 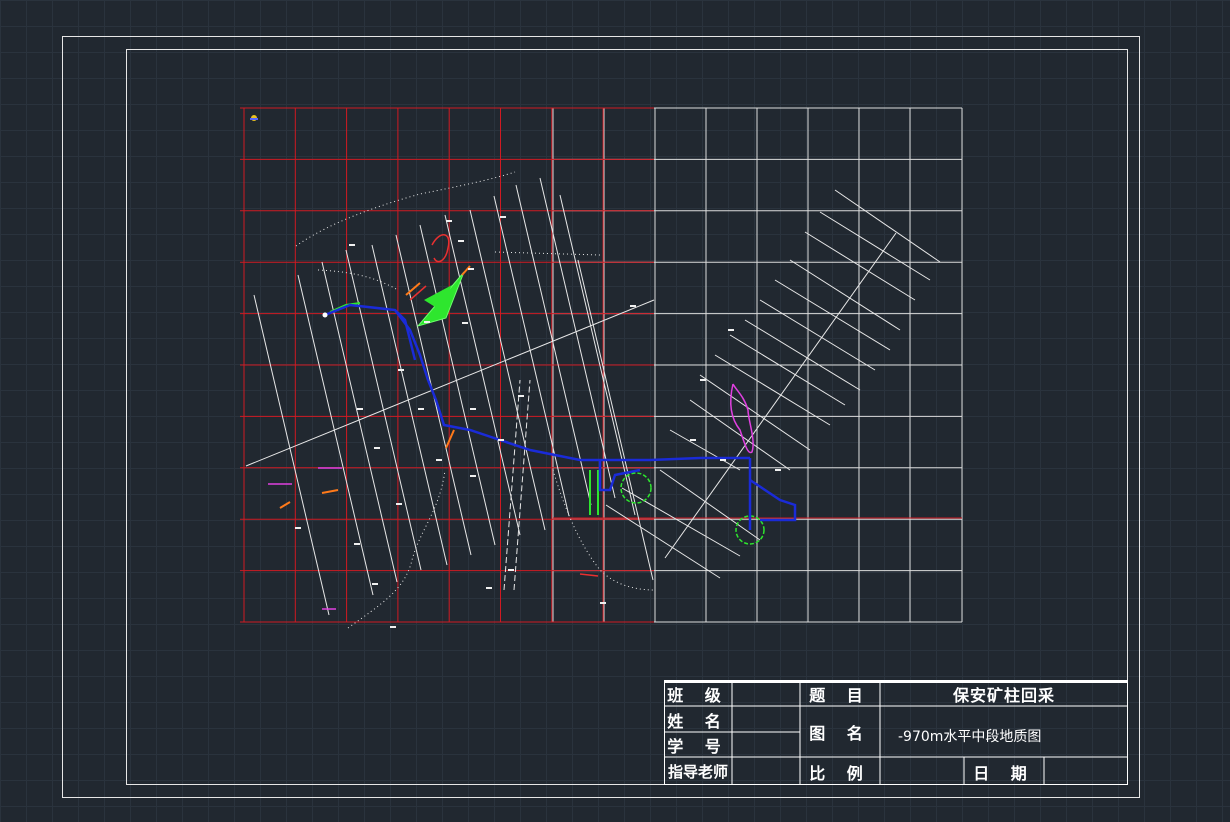 What do you see at coordinates (698, 695) in the screenshot?
I see `class-label: 班 级` at bounding box center [698, 695].